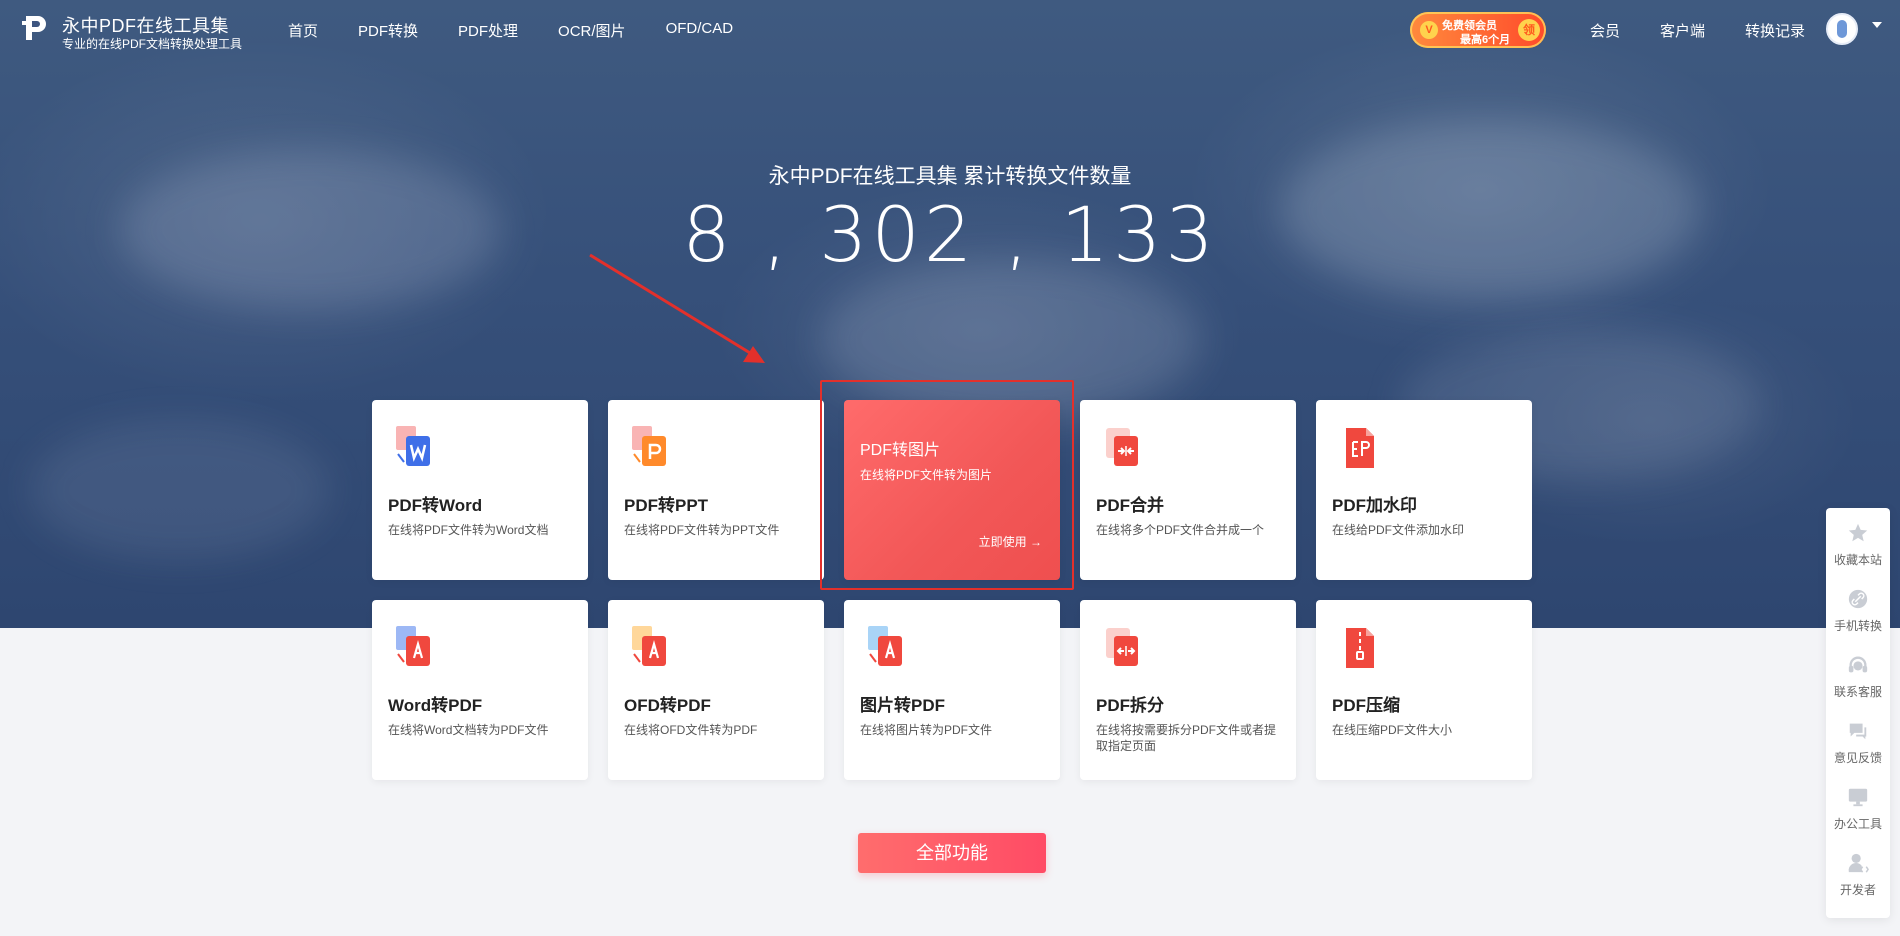 Image resolution: width=1900 pixels, height=936 pixels. Describe the element at coordinates (952, 690) in the screenshot. I see `tool-card-image-to-pdf: 图片转PDF 在线将图片转为PDF文件` at that location.